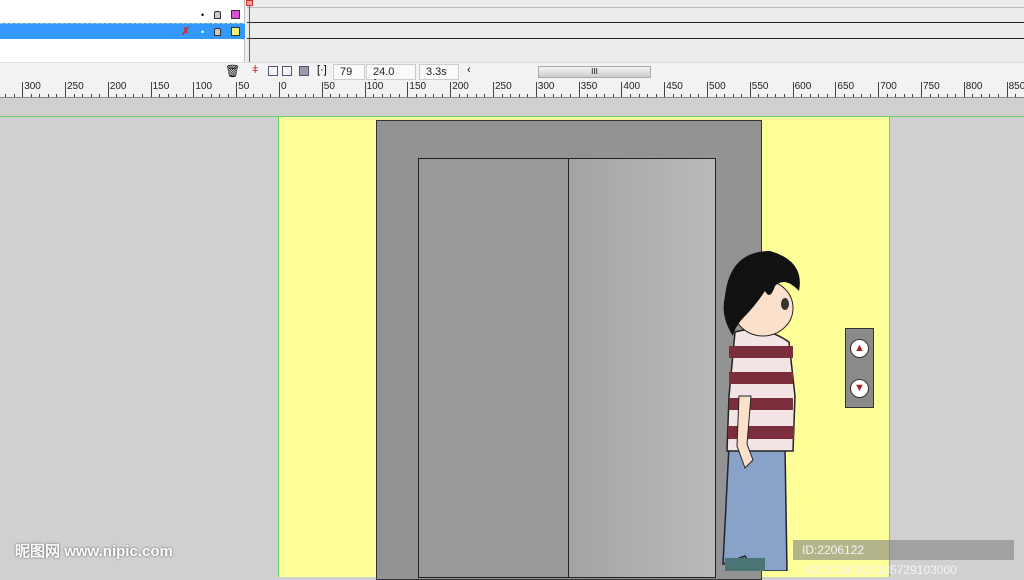 This screenshot has height=580, width=1024. What do you see at coordinates (758, 89) in the screenshot?
I see `ruler-label: 550` at bounding box center [758, 89].